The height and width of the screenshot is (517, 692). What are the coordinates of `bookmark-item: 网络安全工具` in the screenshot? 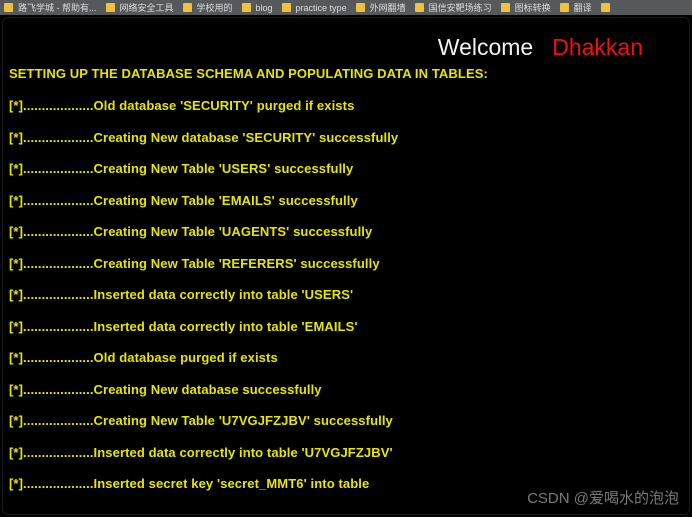 It's located at (140, 7).